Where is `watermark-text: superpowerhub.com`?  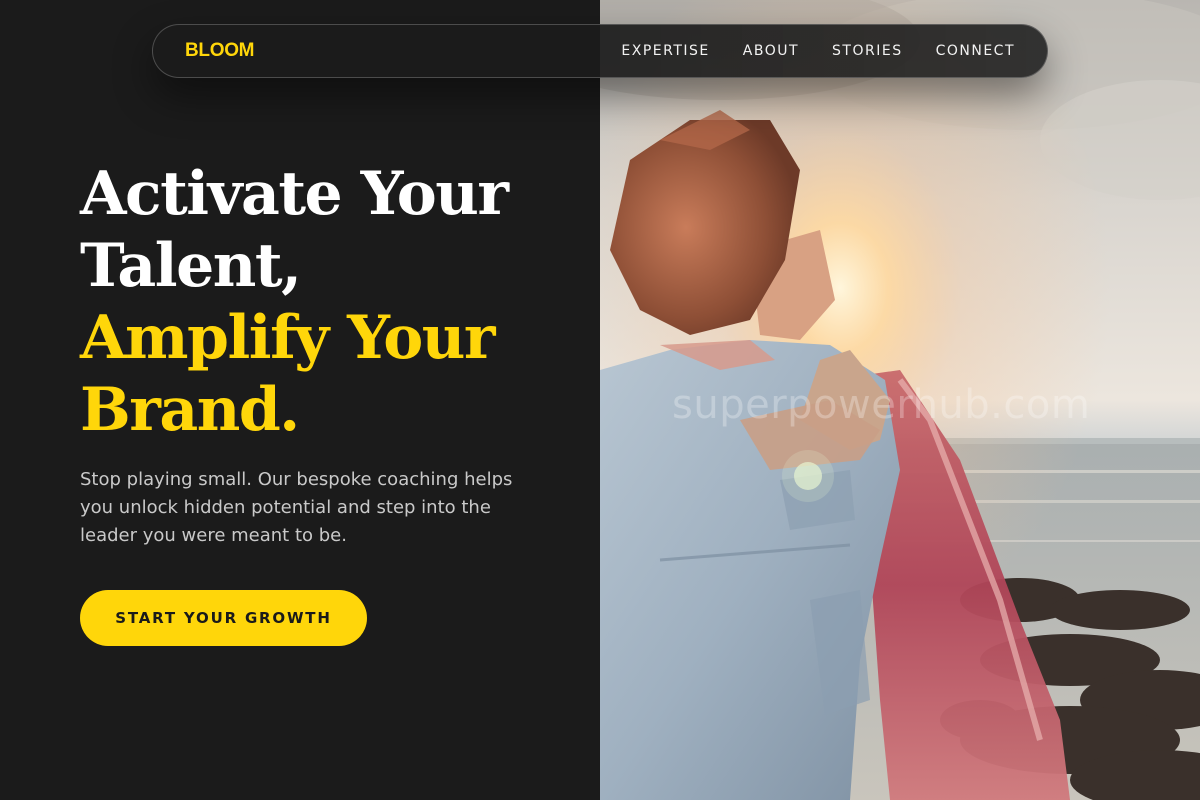 watermark-text: superpowerhub.com is located at coordinates (881, 405).